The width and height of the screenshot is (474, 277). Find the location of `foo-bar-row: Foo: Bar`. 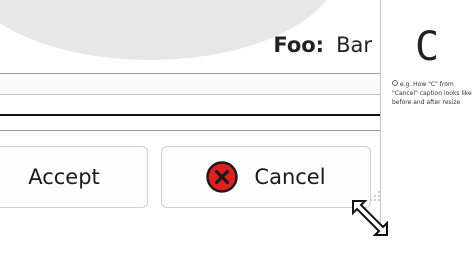

foo-bar-row: Foo: Bar is located at coordinates (322, 45).